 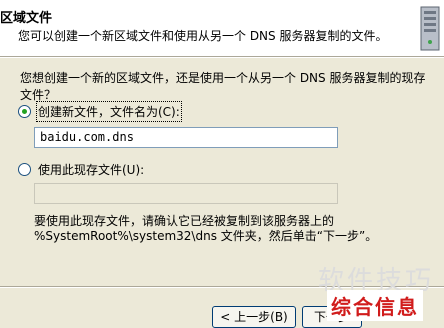 I want to click on note-line-1: 要使用此现存文件，请确认它已经被复制到该服务器上的, so click(x=184, y=221).